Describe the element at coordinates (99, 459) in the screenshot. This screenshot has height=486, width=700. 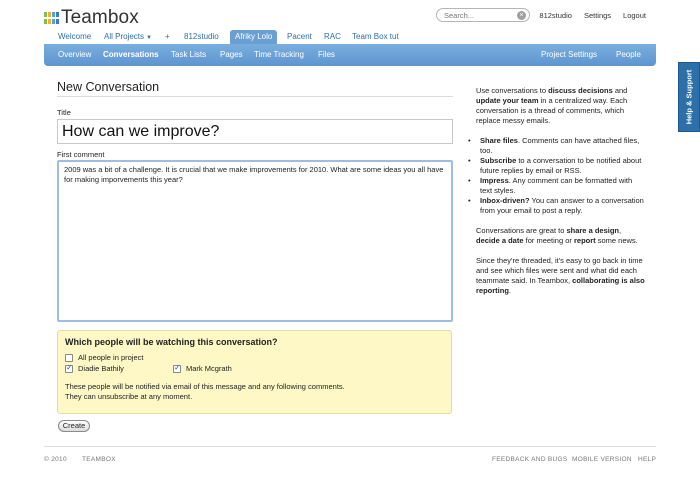
I see `footer-brand: TEAMBOX` at that location.